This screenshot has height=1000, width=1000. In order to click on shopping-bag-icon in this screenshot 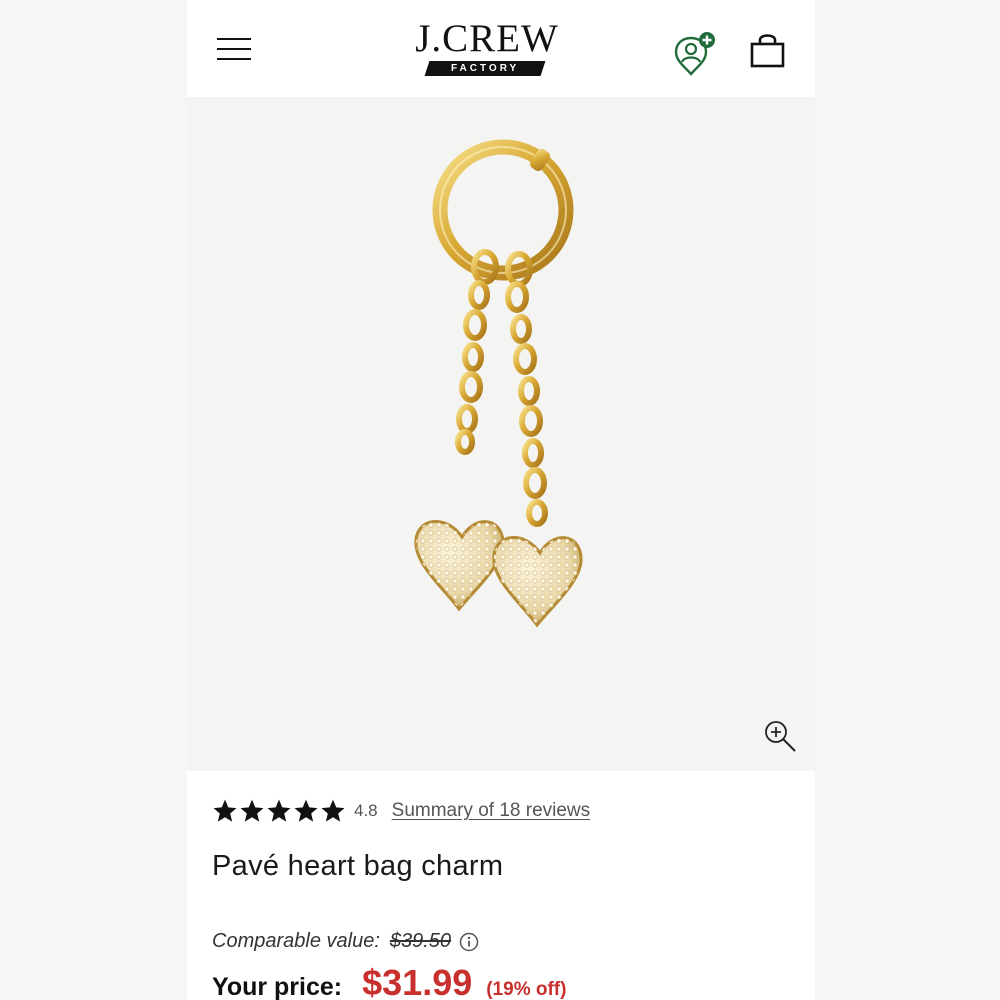, I will do `click(767, 51)`.